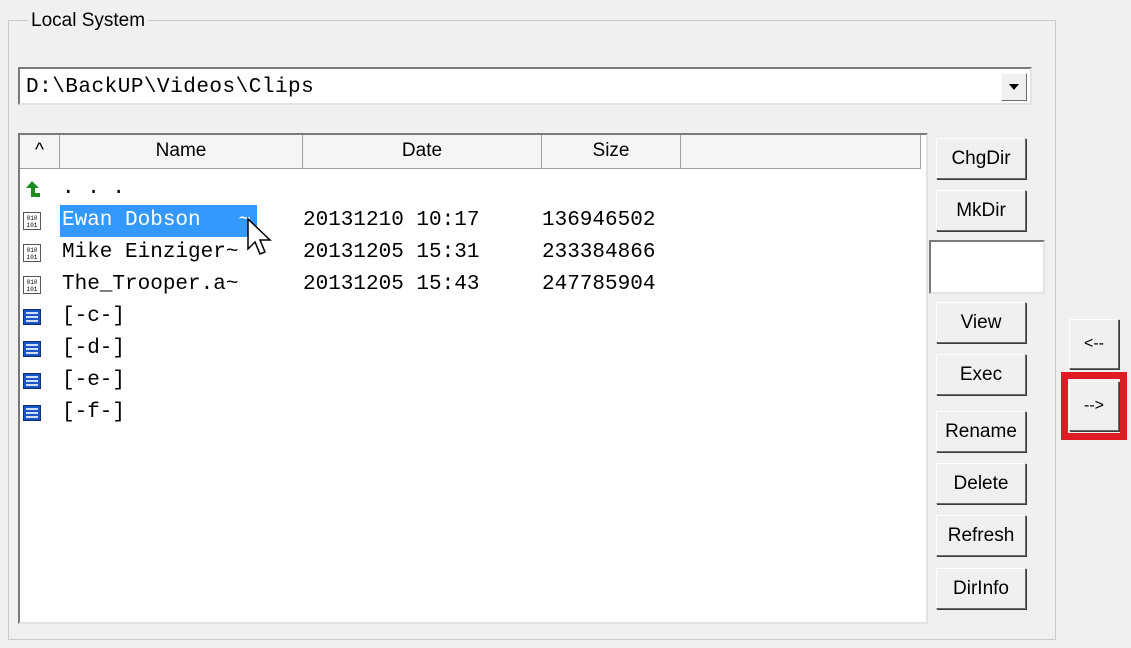 The width and height of the screenshot is (1131, 648). What do you see at coordinates (473, 349) in the screenshot?
I see `list-item-drive: [-d-]` at bounding box center [473, 349].